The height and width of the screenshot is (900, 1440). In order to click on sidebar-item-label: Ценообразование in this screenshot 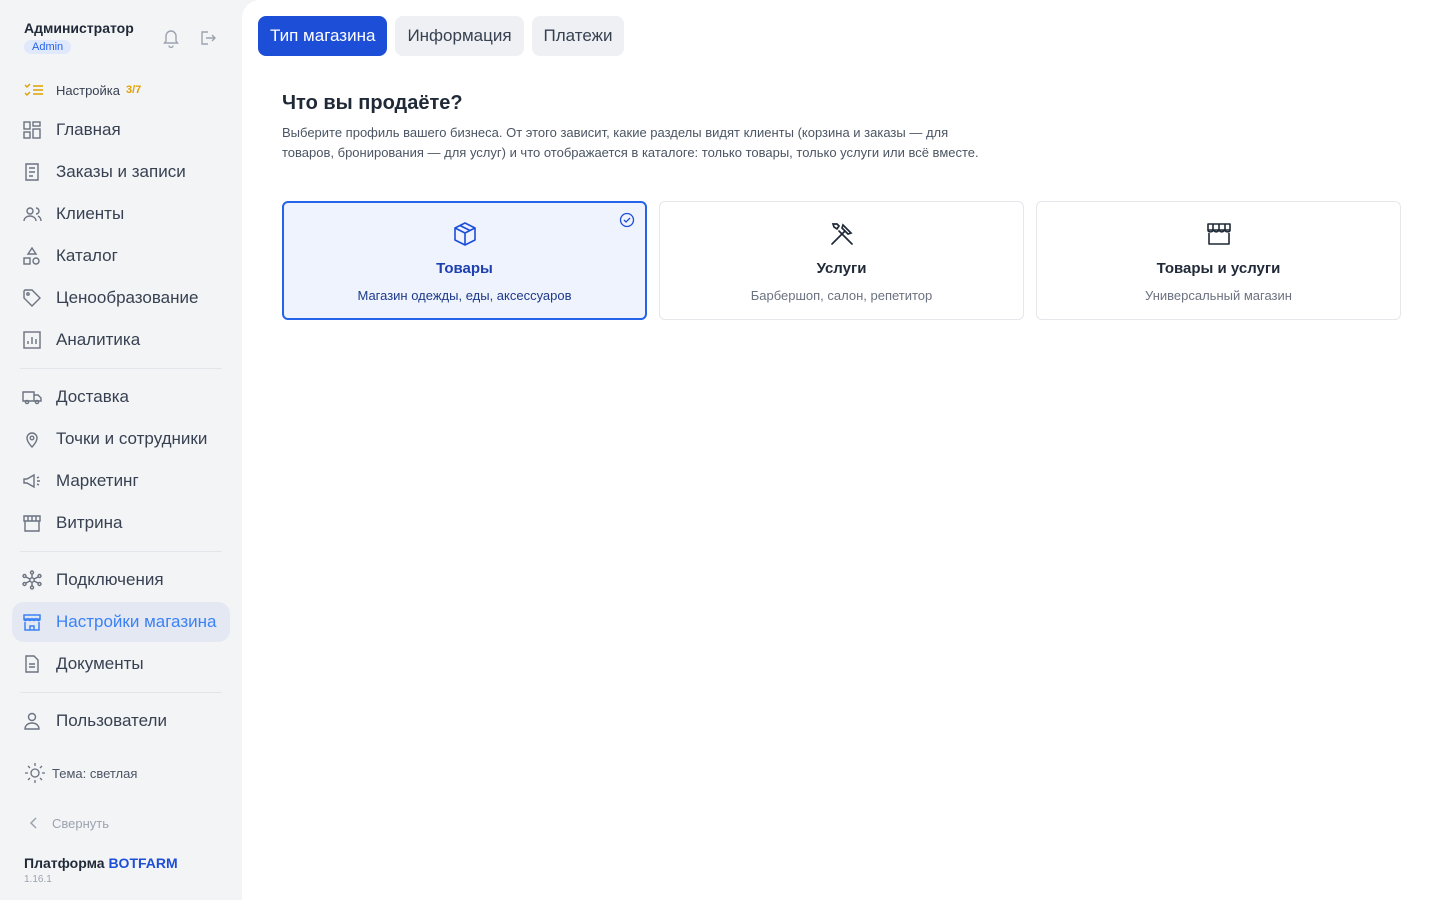, I will do `click(127, 297)`.